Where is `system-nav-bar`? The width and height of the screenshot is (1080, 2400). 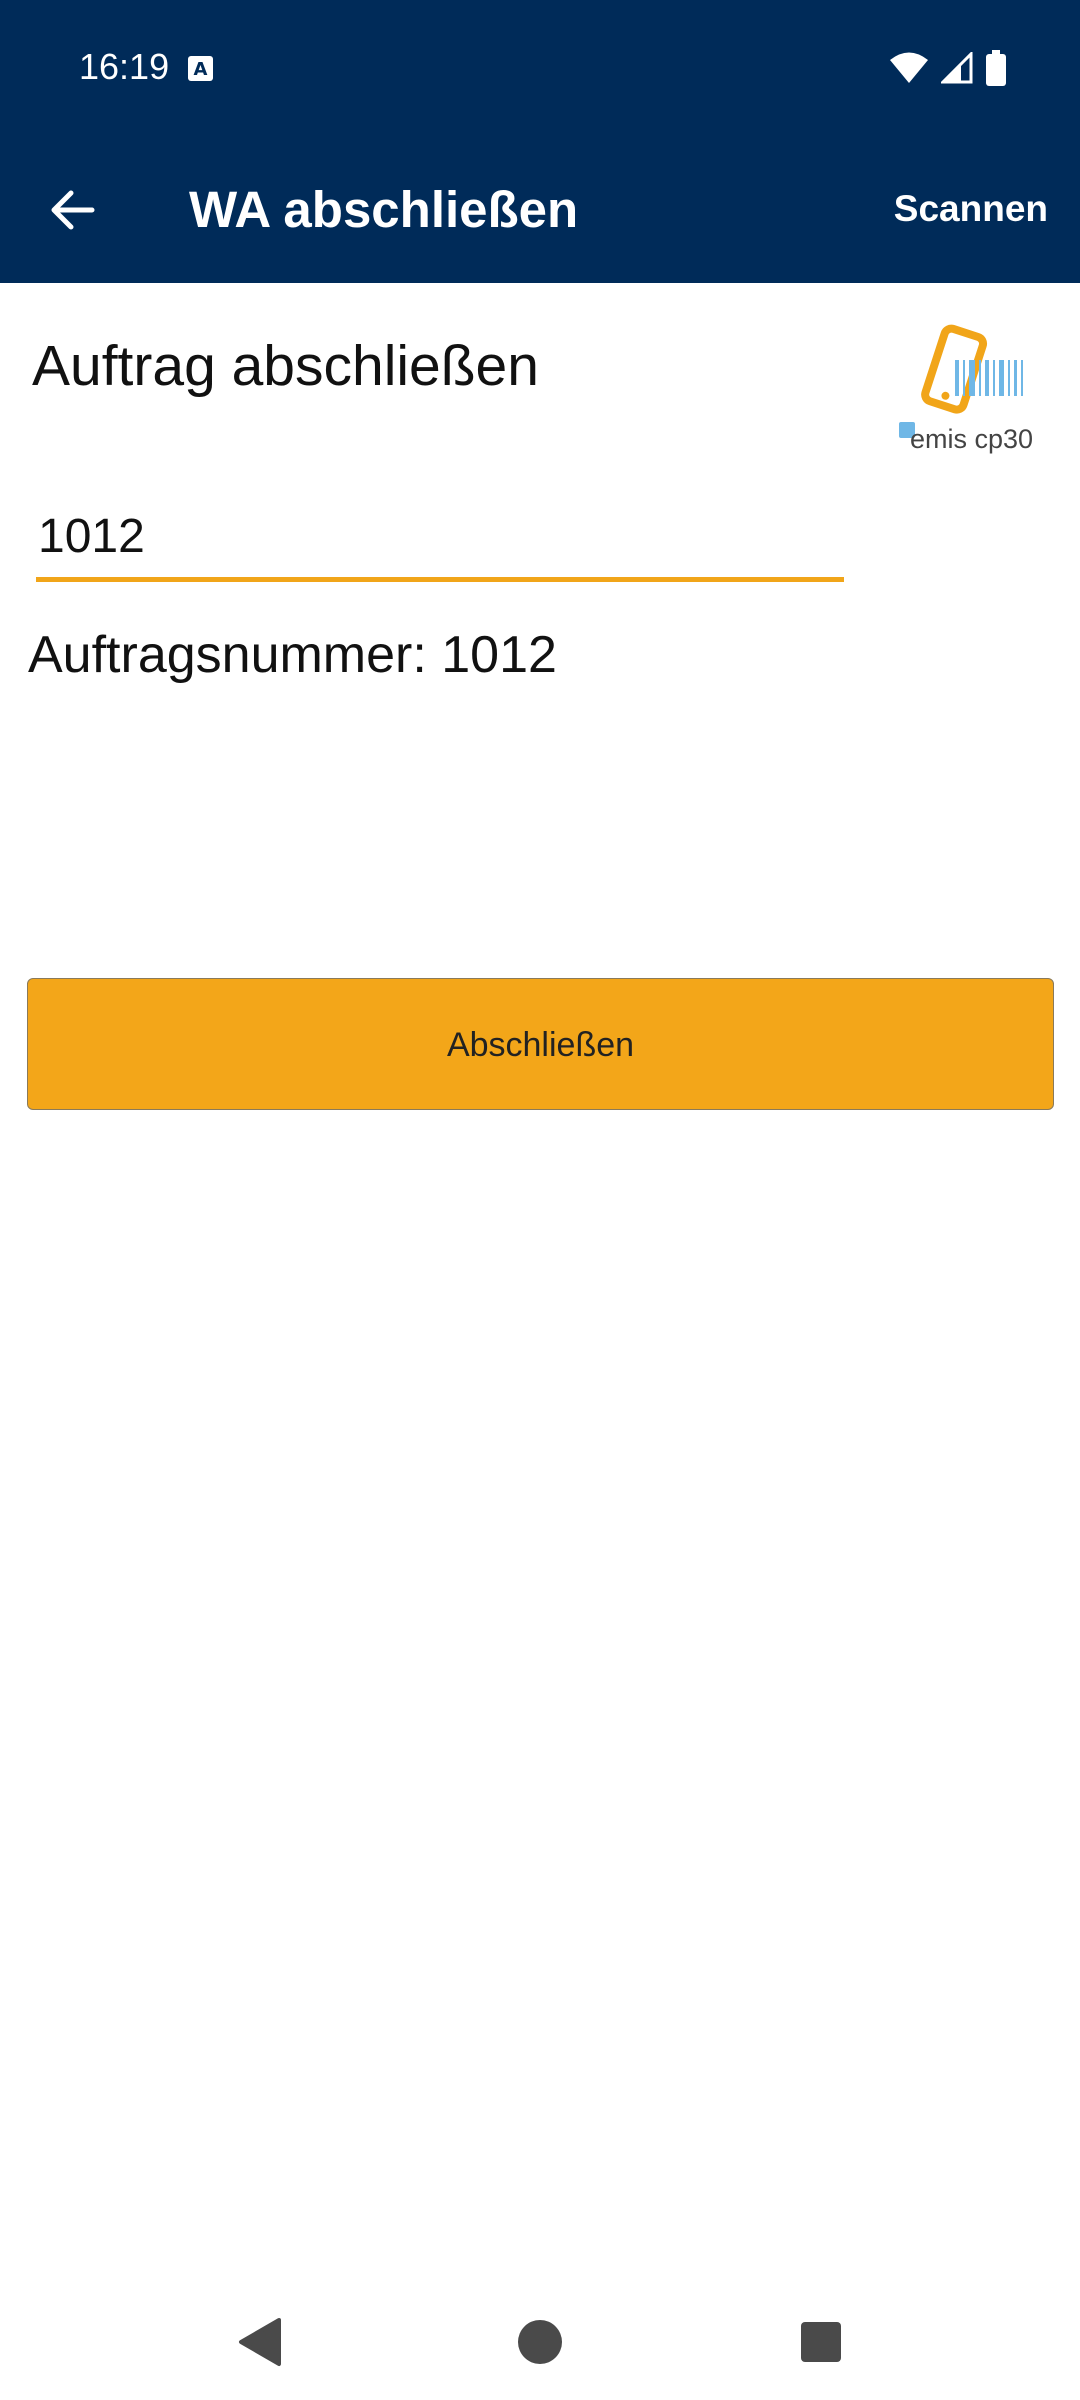 system-nav-bar is located at coordinates (540, 2340).